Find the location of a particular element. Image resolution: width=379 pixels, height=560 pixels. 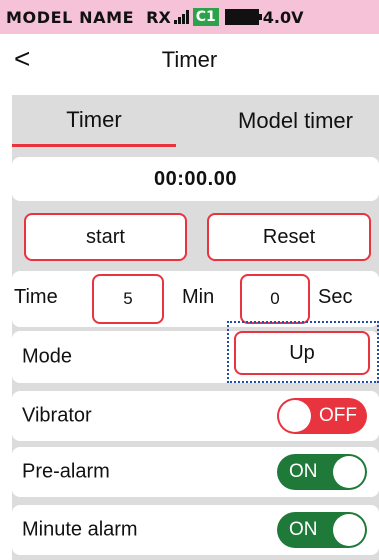

signal-bars-icon is located at coordinates (181, 17).